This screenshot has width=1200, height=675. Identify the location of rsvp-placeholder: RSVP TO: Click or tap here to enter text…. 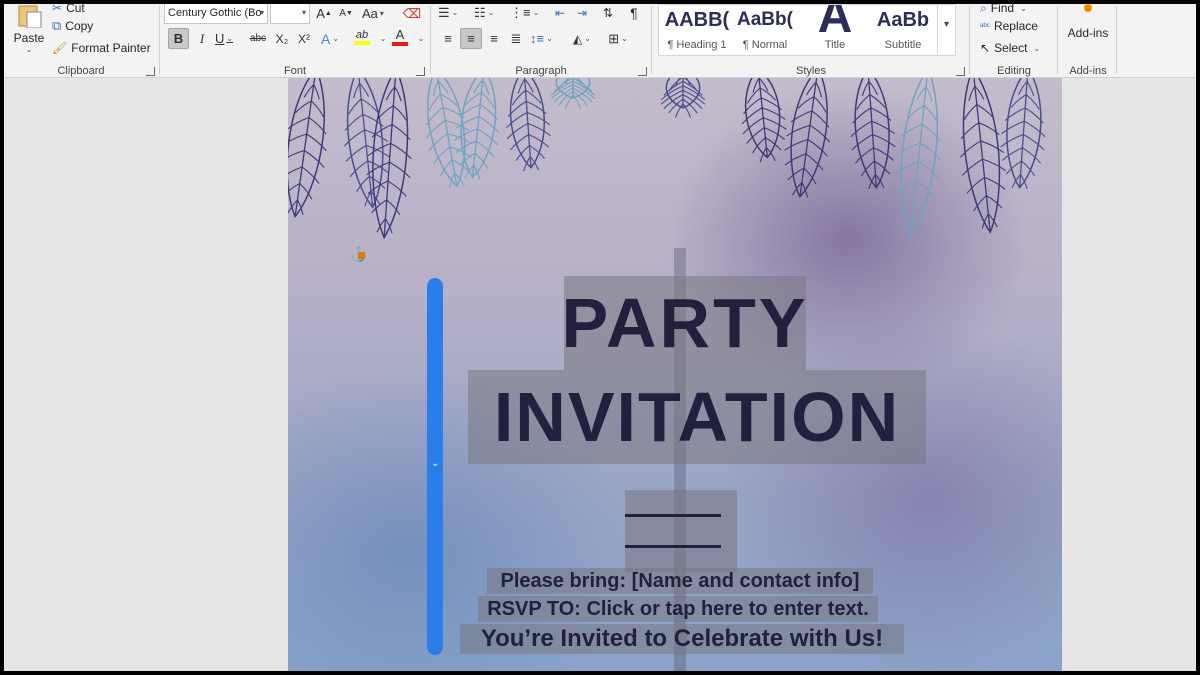
(678, 609).